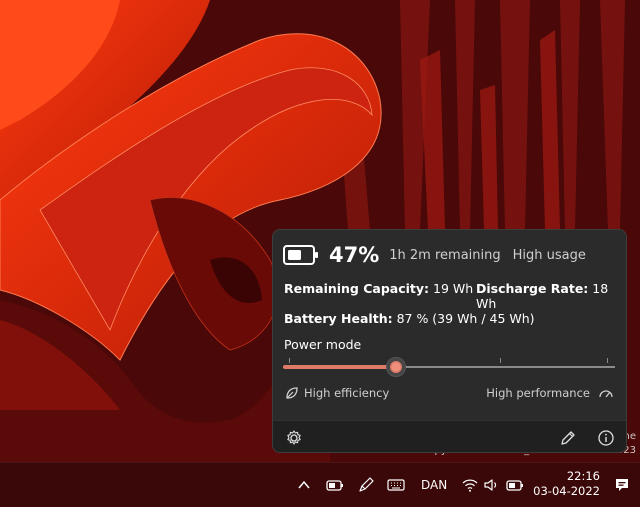  I want to click on mode-high-performance: High performance, so click(550, 393).